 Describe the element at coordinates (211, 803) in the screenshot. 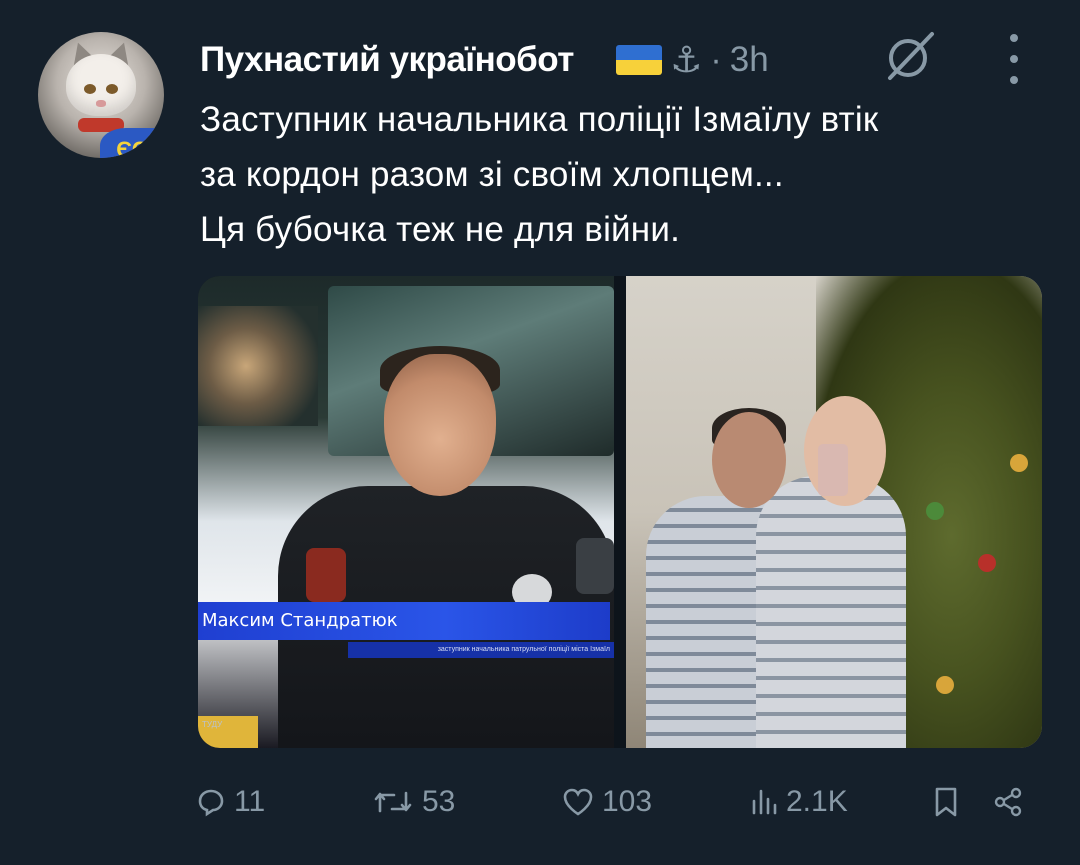

I see `reply-icon` at that location.